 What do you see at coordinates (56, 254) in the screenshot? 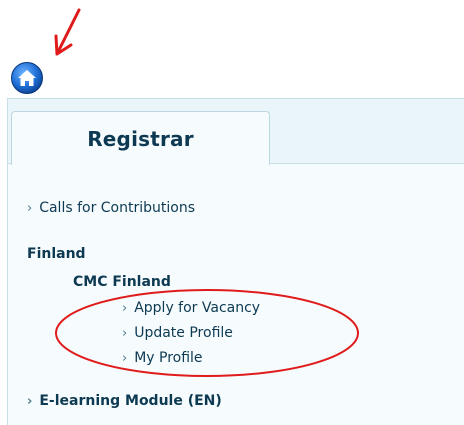
I see `country-heading: Finland` at bounding box center [56, 254].